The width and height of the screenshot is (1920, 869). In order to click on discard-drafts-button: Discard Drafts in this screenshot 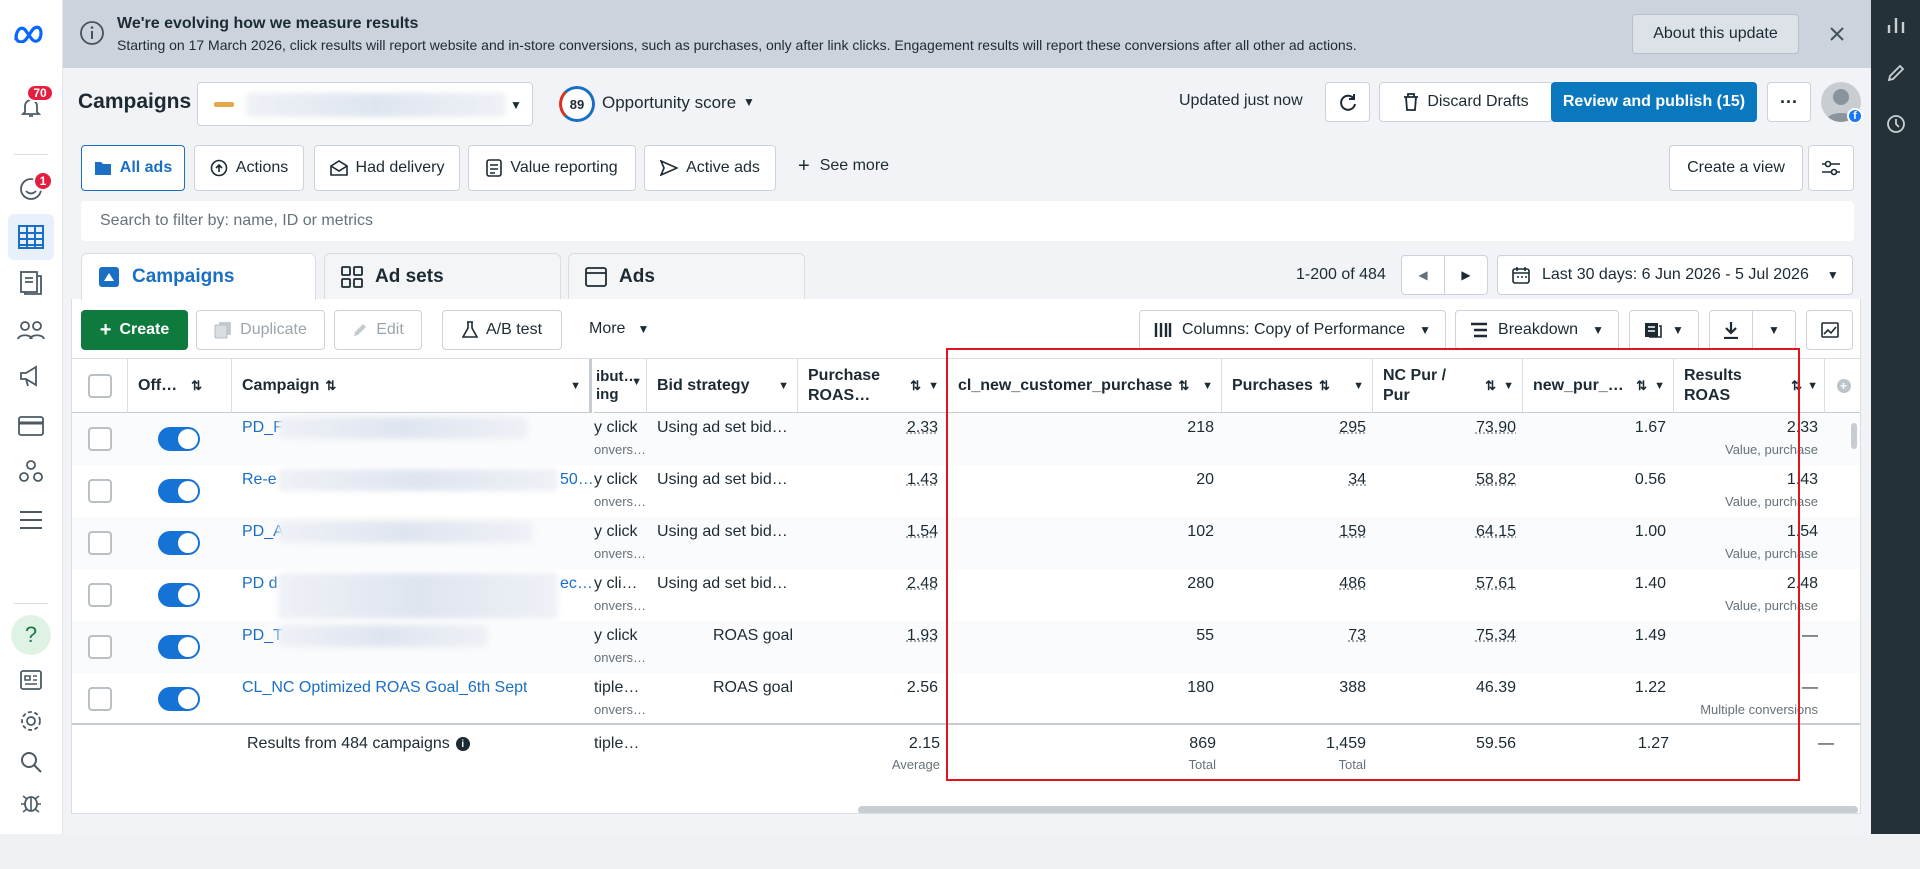, I will do `click(1466, 102)`.